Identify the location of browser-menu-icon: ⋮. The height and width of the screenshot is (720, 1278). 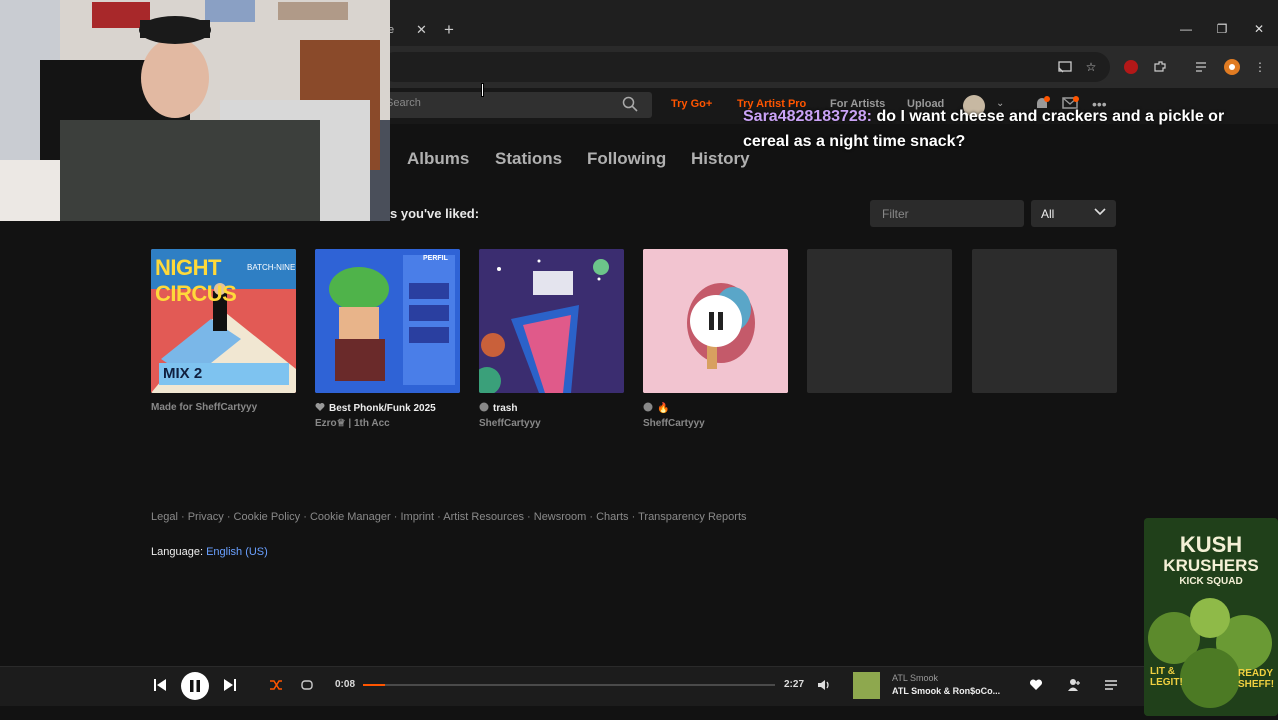
(1260, 67).